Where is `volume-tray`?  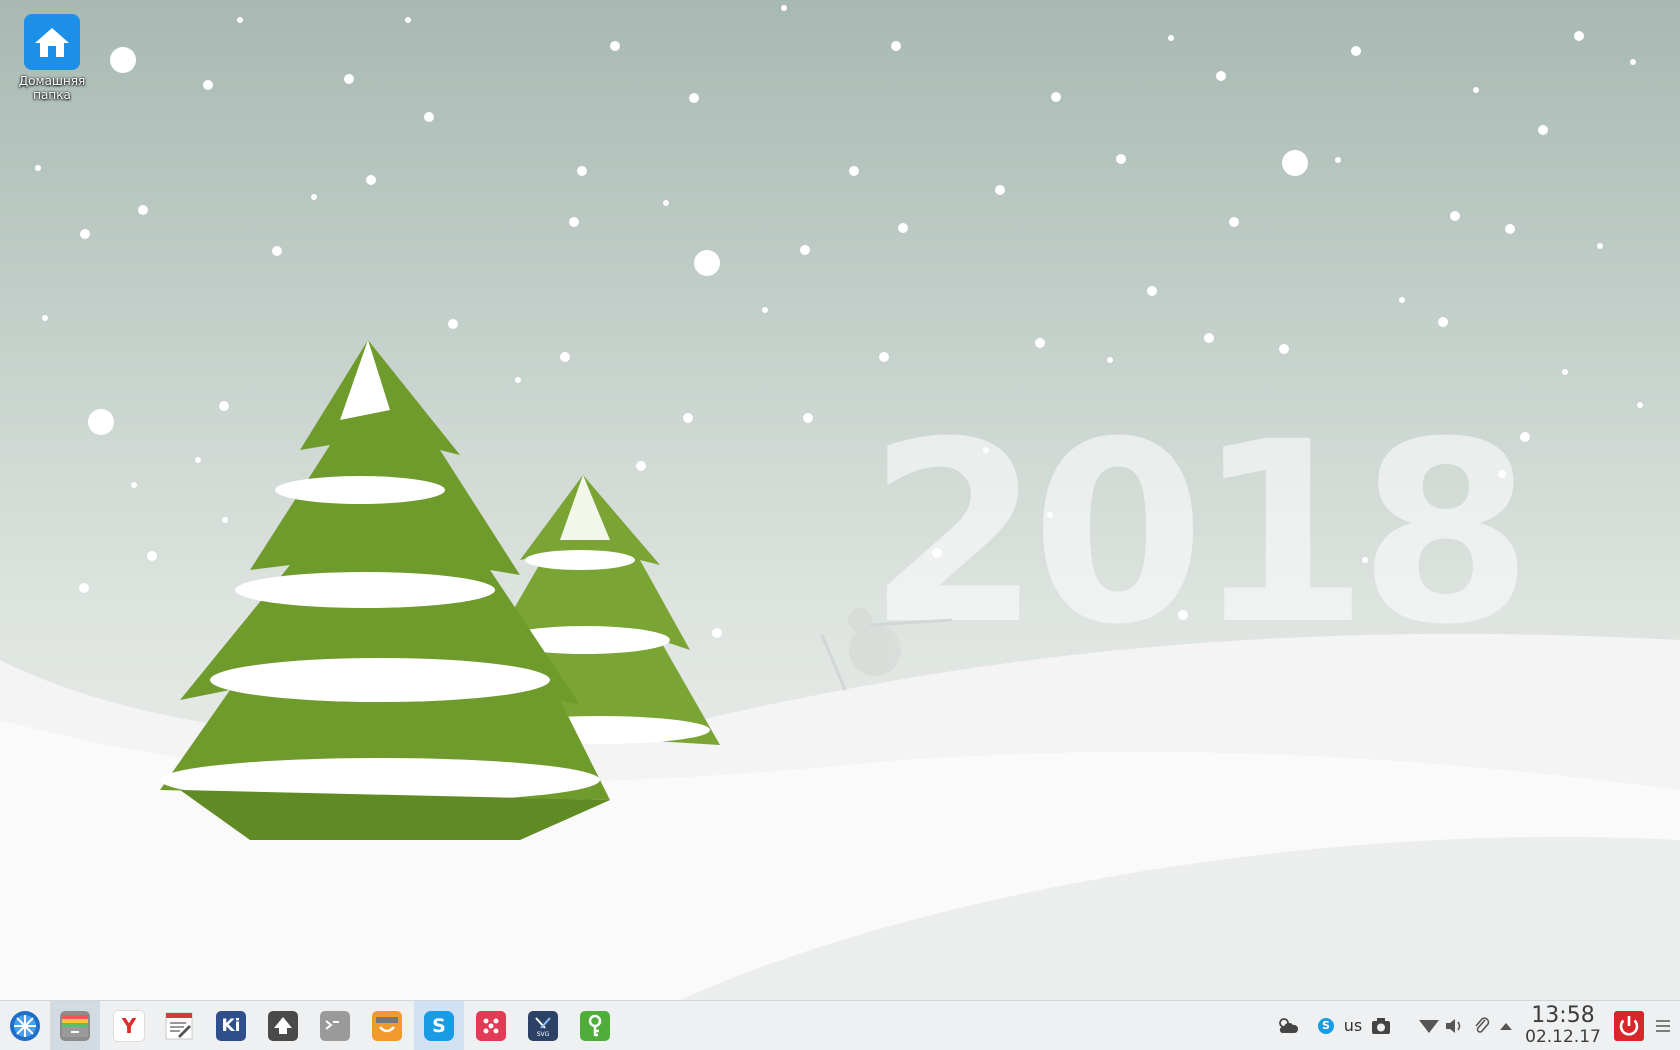
volume-tray is located at coordinates (1454, 1025).